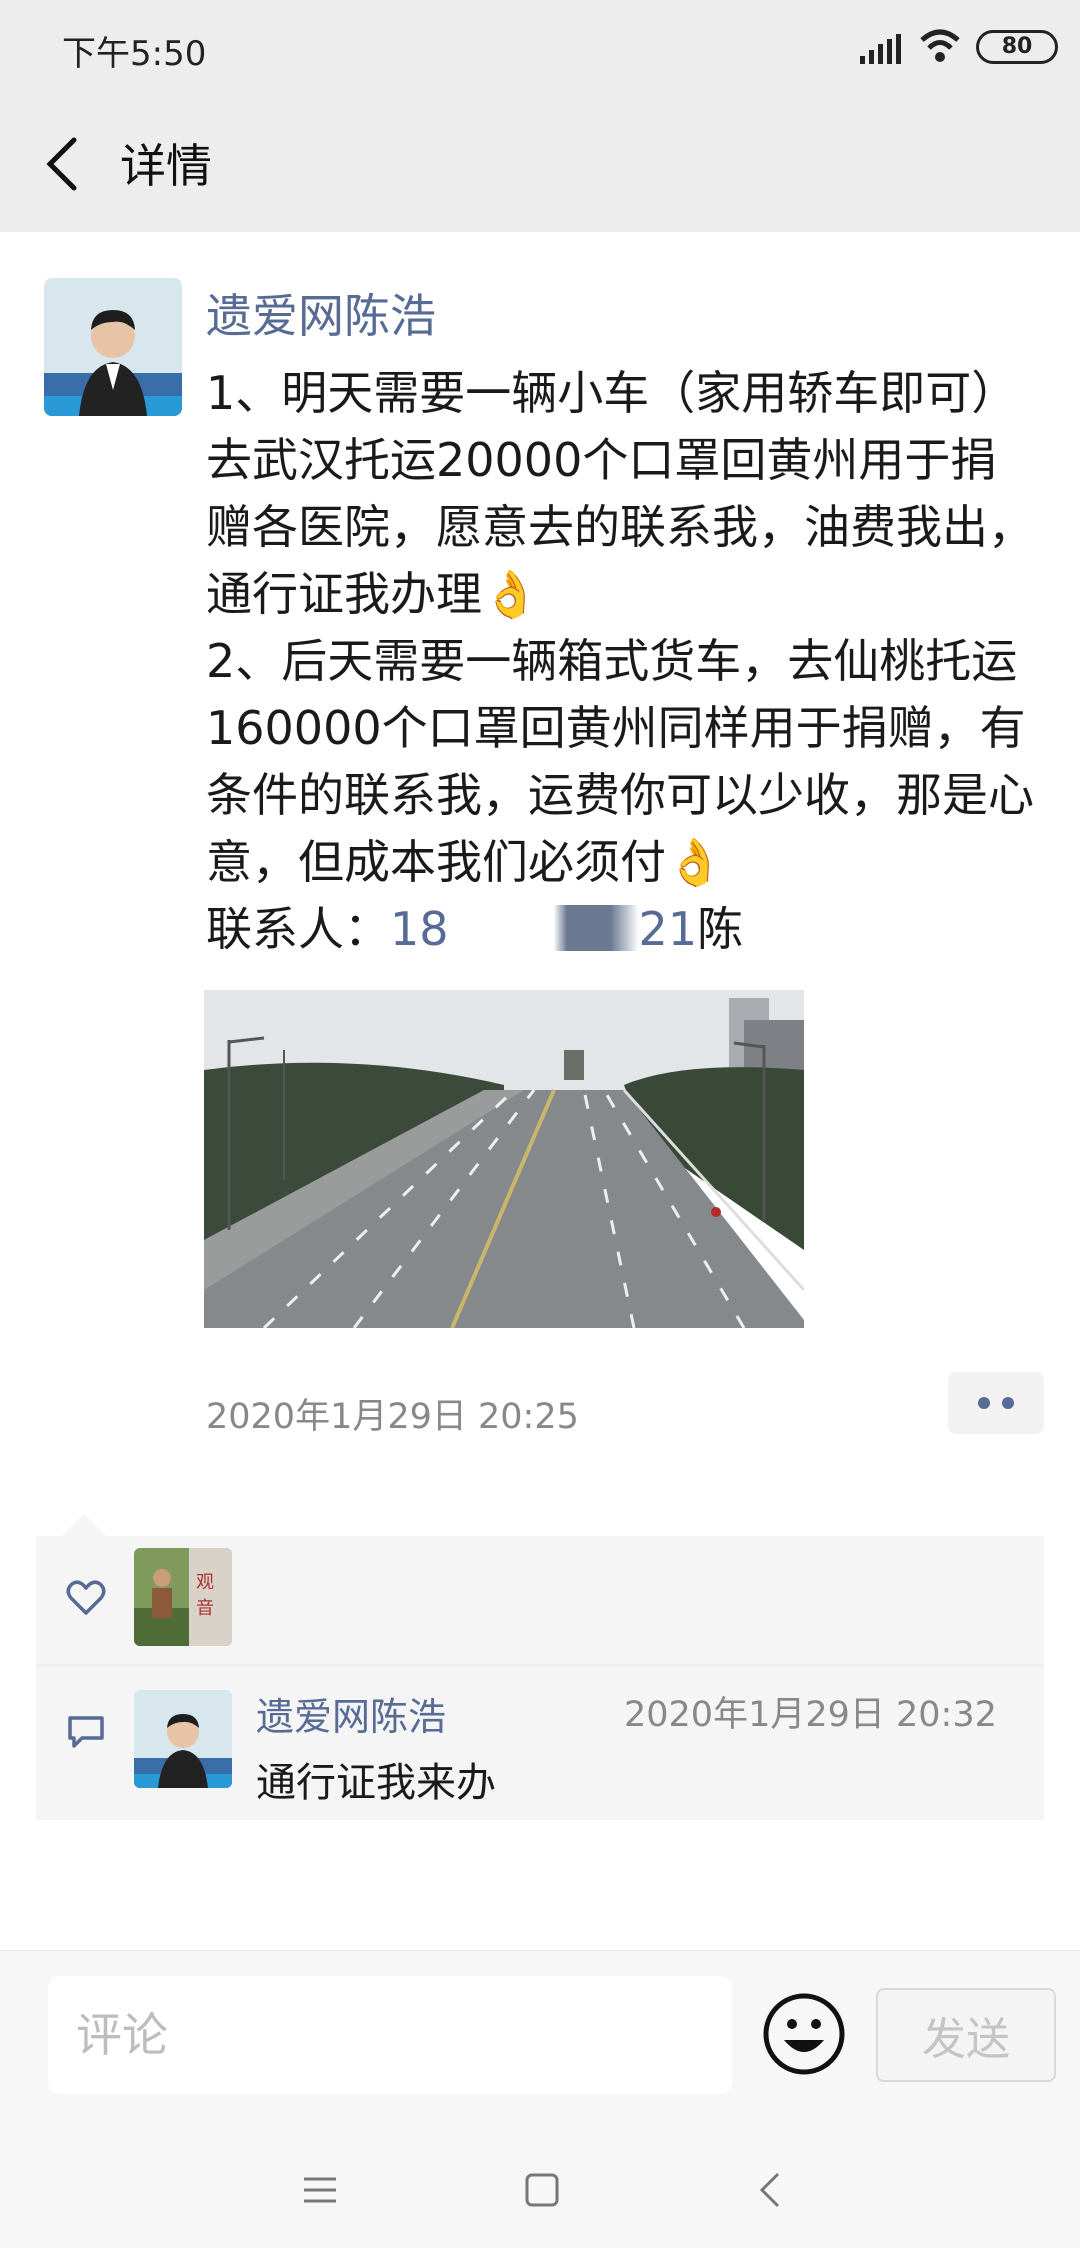 The width and height of the screenshot is (1080, 2248). Describe the element at coordinates (351, 1713) in the screenshot. I see `comment-author: 遗爱网陈浩` at that location.